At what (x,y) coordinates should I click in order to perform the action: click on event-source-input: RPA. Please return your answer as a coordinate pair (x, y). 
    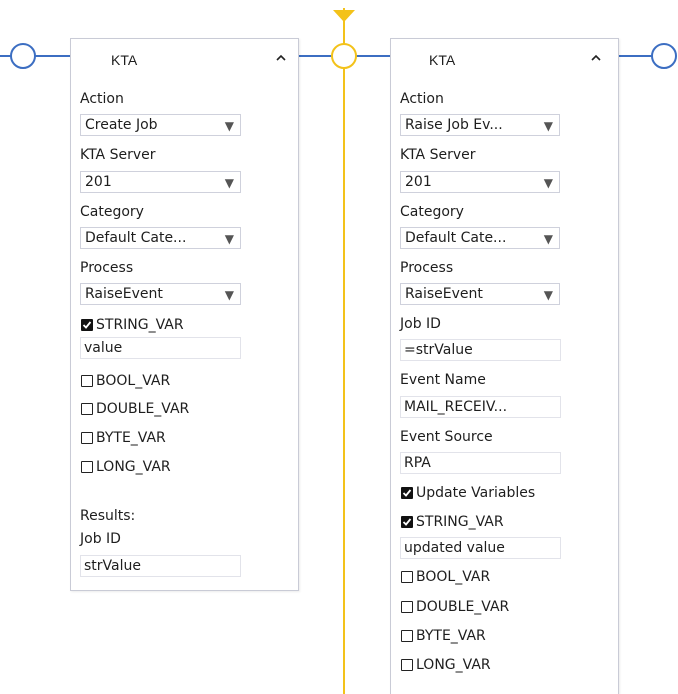
    Looking at the image, I should click on (480, 463).